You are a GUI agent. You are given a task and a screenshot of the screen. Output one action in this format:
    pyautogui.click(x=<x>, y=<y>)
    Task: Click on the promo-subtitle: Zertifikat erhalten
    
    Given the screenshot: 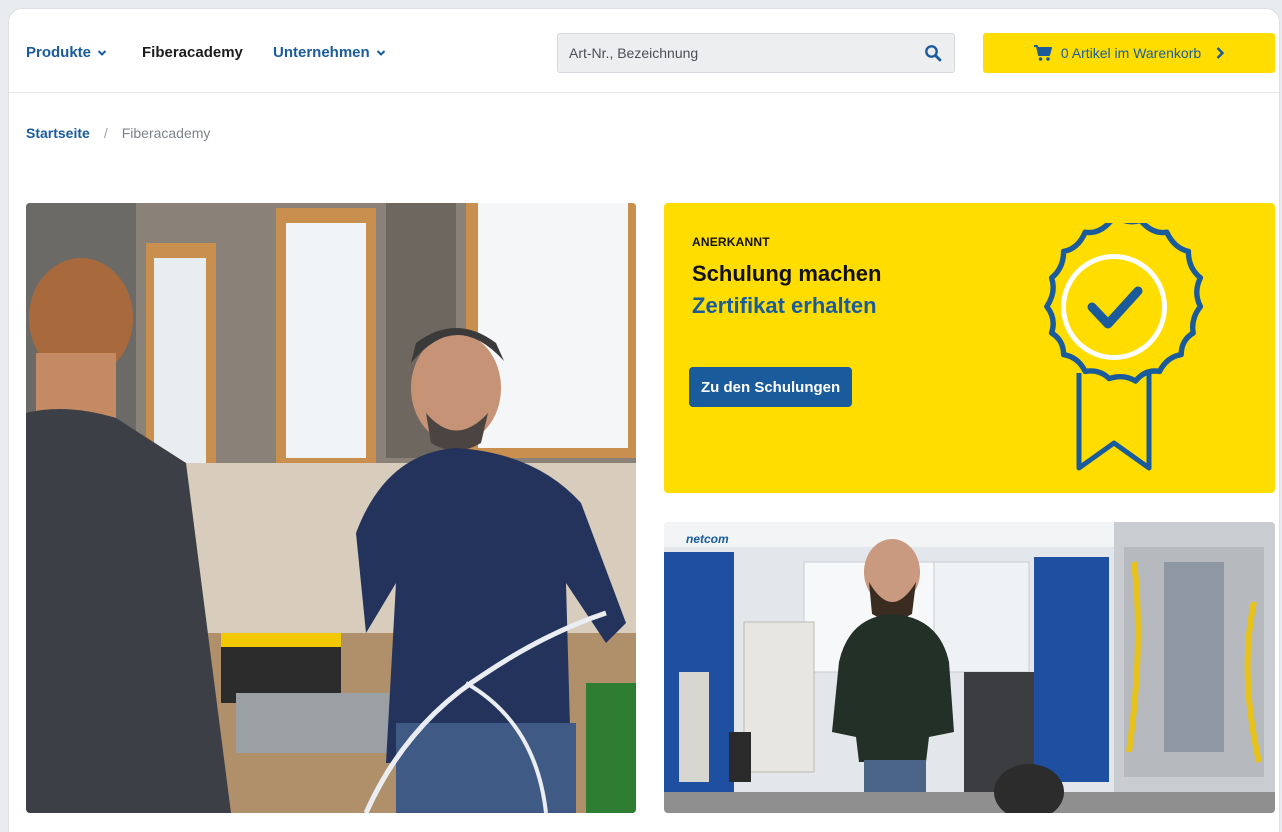 What is the action you would take?
    pyautogui.click(x=784, y=305)
    